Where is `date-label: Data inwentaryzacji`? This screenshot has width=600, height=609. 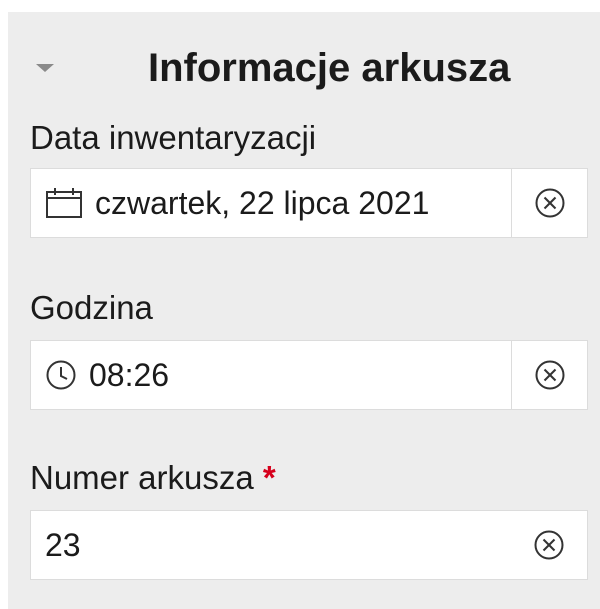
date-label: Data inwentaryzacji is located at coordinates (173, 137).